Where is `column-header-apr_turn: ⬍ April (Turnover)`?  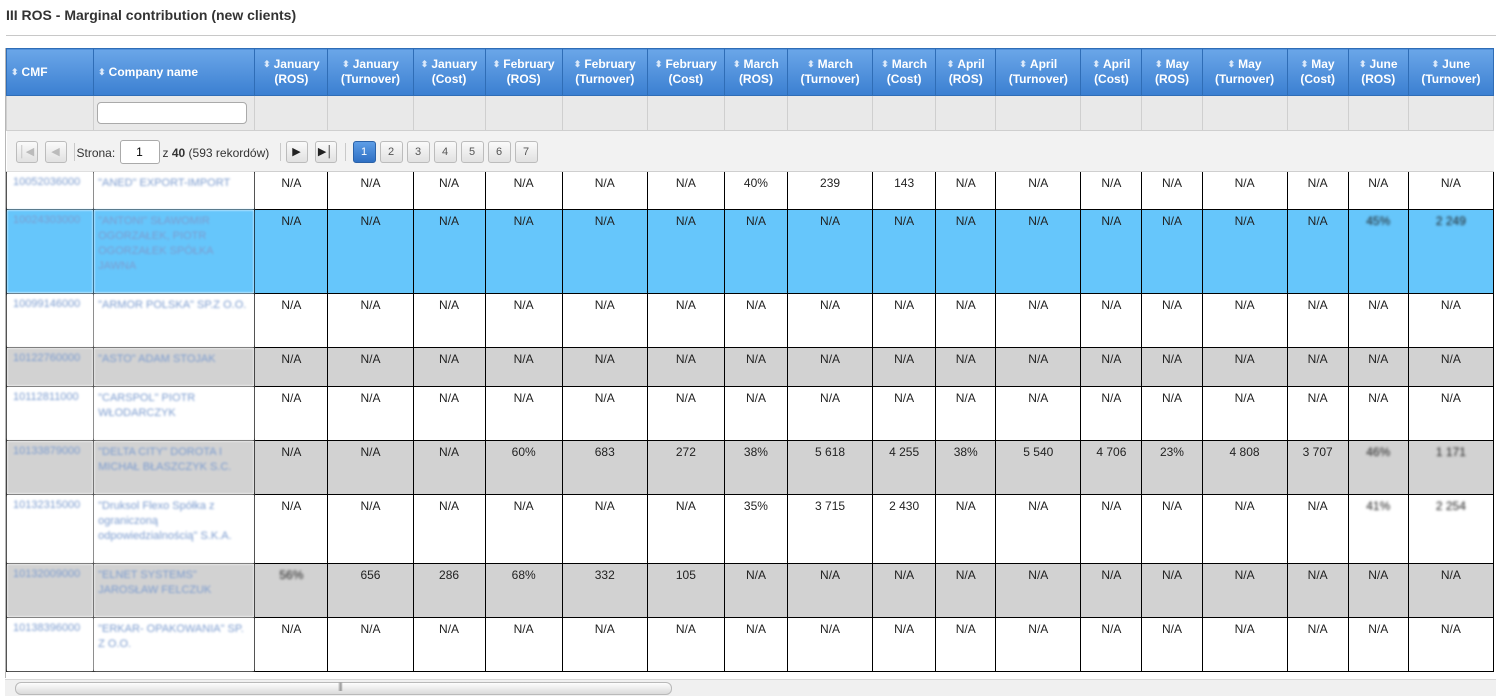
column-header-apr_turn: ⬍ April (Turnover) is located at coordinates (1038, 72).